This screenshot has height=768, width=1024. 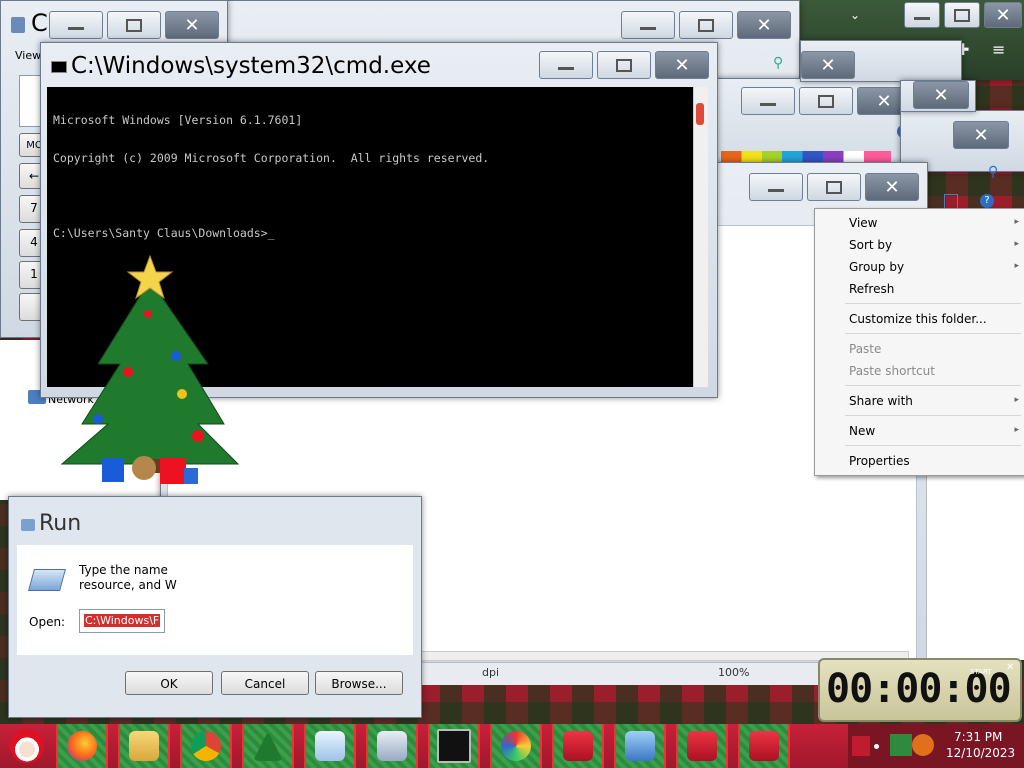 What do you see at coordinates (734, 672) in the screenshot?
I see `status-zoom: 100%` at bounding box center [734, 672].